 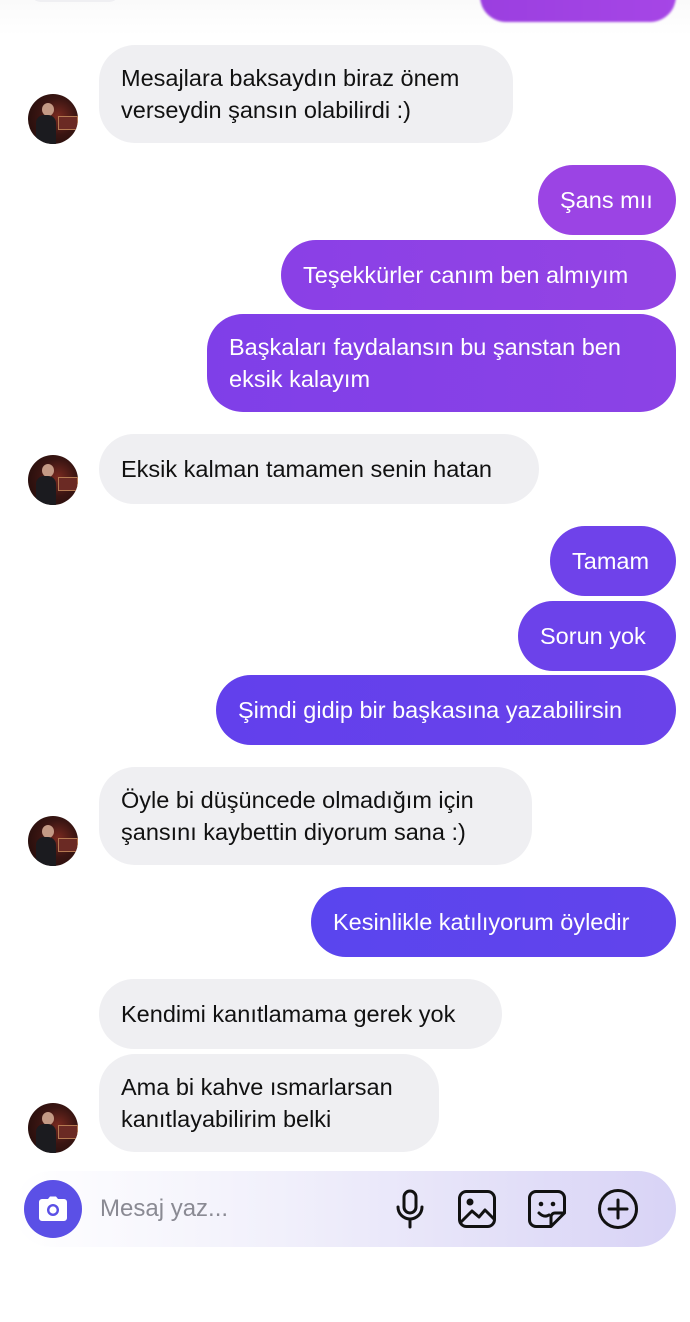 I want to click on message-line: verseydin şansın olabilirdi :), so click(x=266, y=110).